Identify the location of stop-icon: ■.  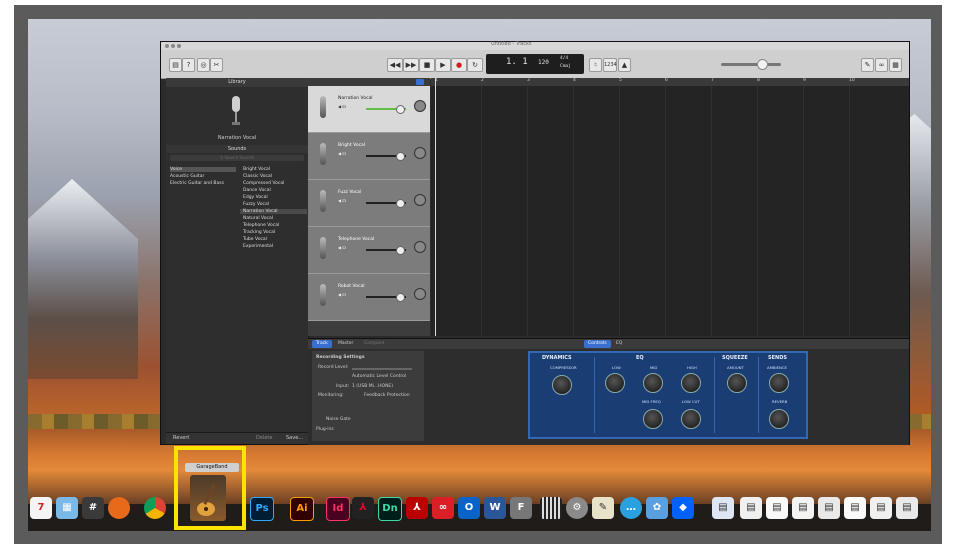
(427, 65).